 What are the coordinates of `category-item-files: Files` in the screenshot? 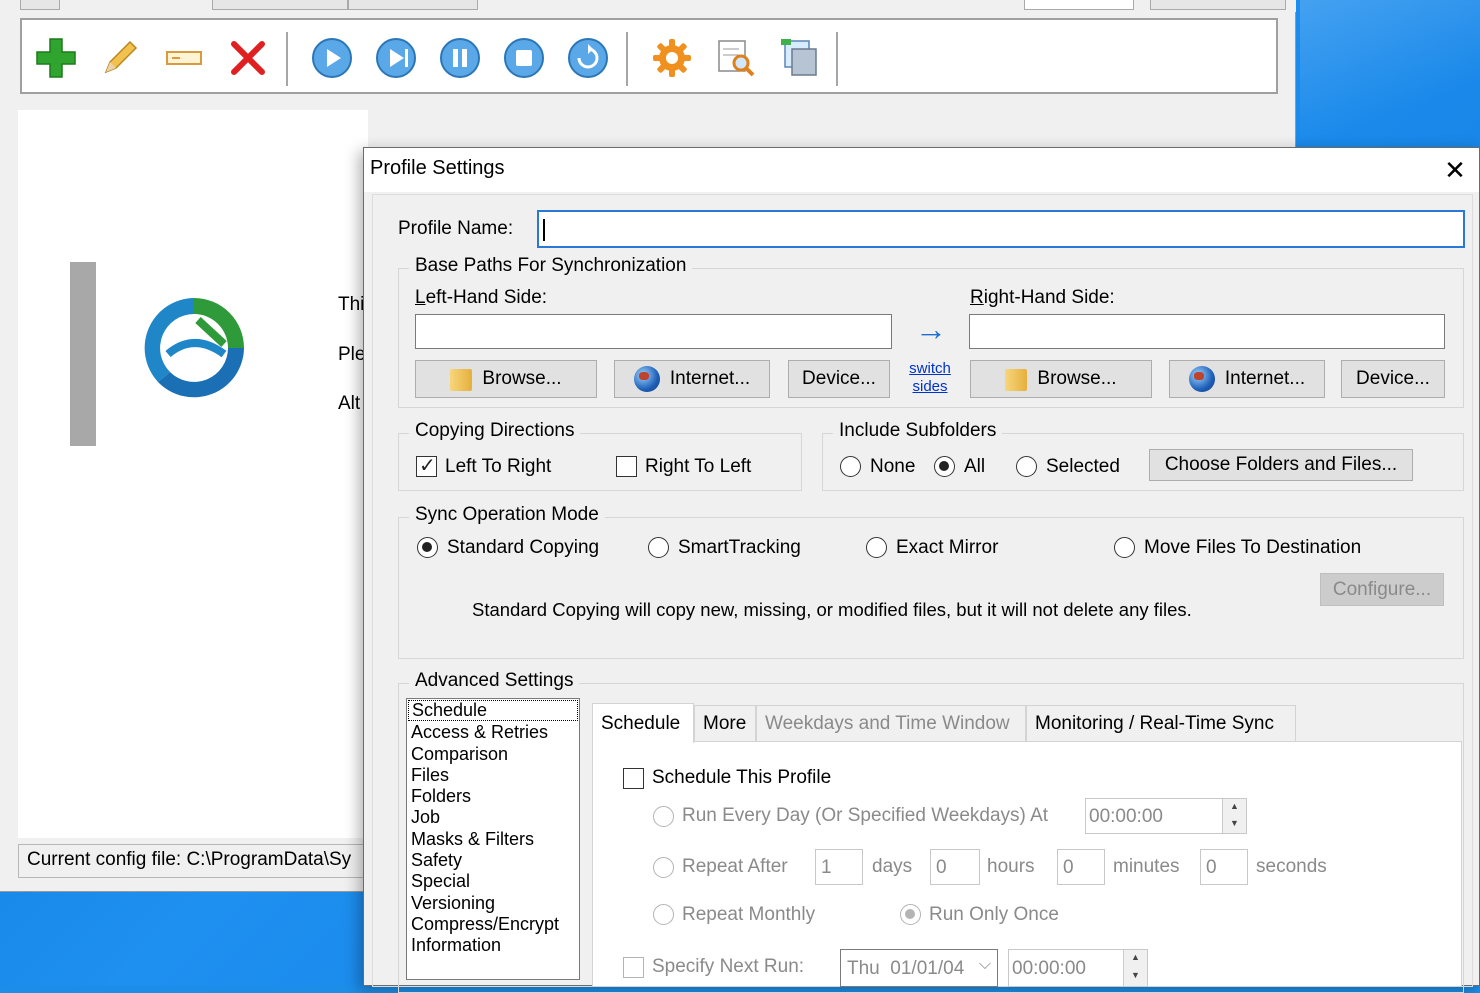 It's located at (493, 775).